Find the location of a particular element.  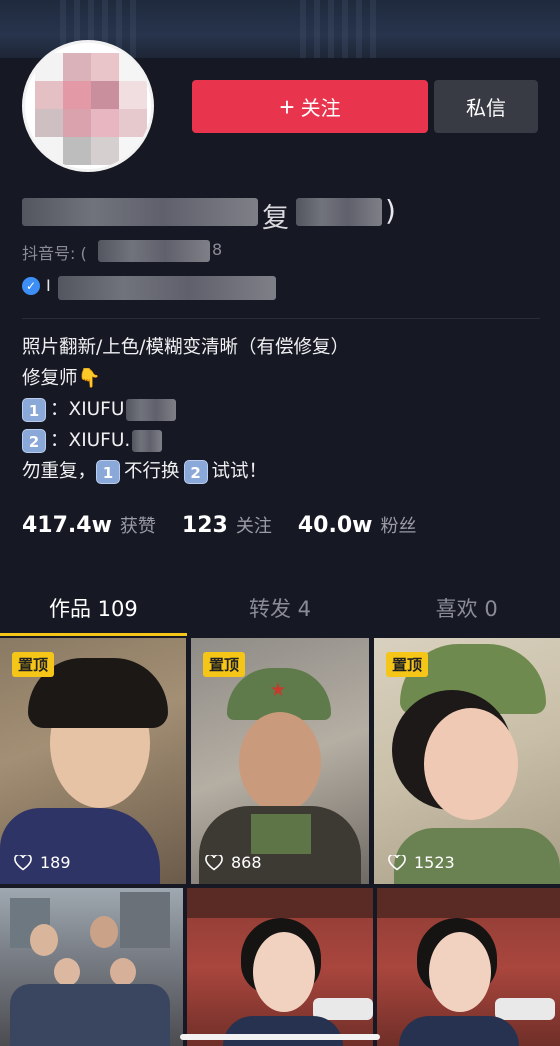

verification-text: I is located at coordinates (48, 285).